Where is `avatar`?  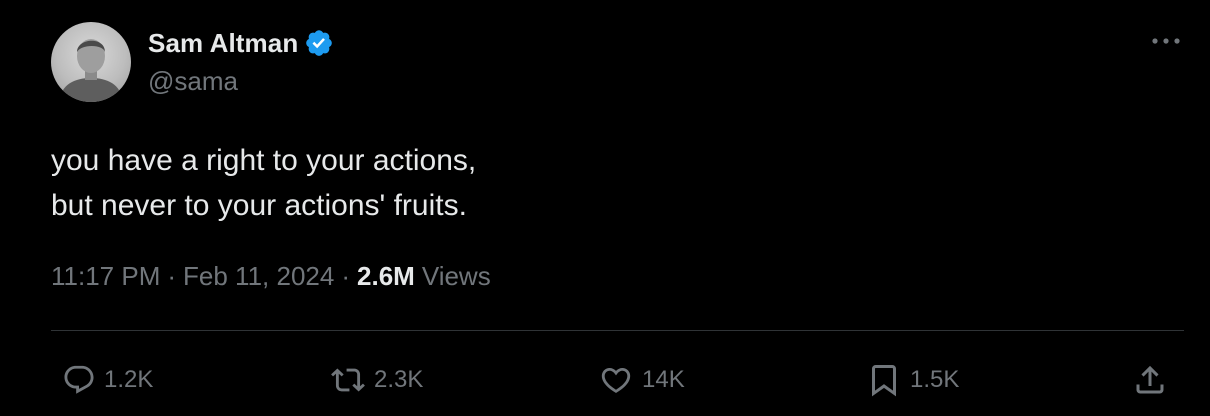 avatar is located at coordinates (91, 62).